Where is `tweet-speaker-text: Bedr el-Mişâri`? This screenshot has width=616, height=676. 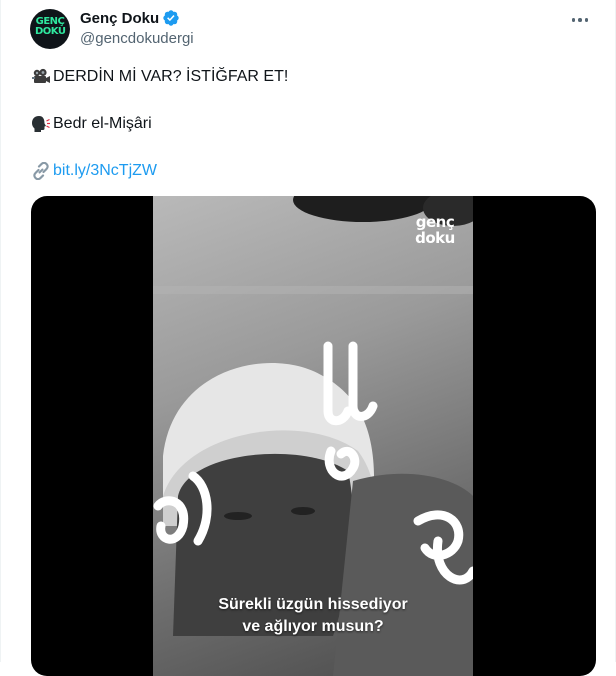
tweet-speaker-text: Bedr el-Mişâri is located at coordinates (102, 123).